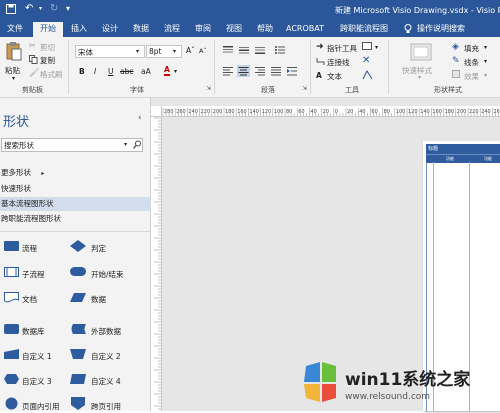 The width and height of the screenshot is (500, 413). Describe the element at coordinates (338, 62) in the screenshot. I see `connector-button: 连接线` at that location.